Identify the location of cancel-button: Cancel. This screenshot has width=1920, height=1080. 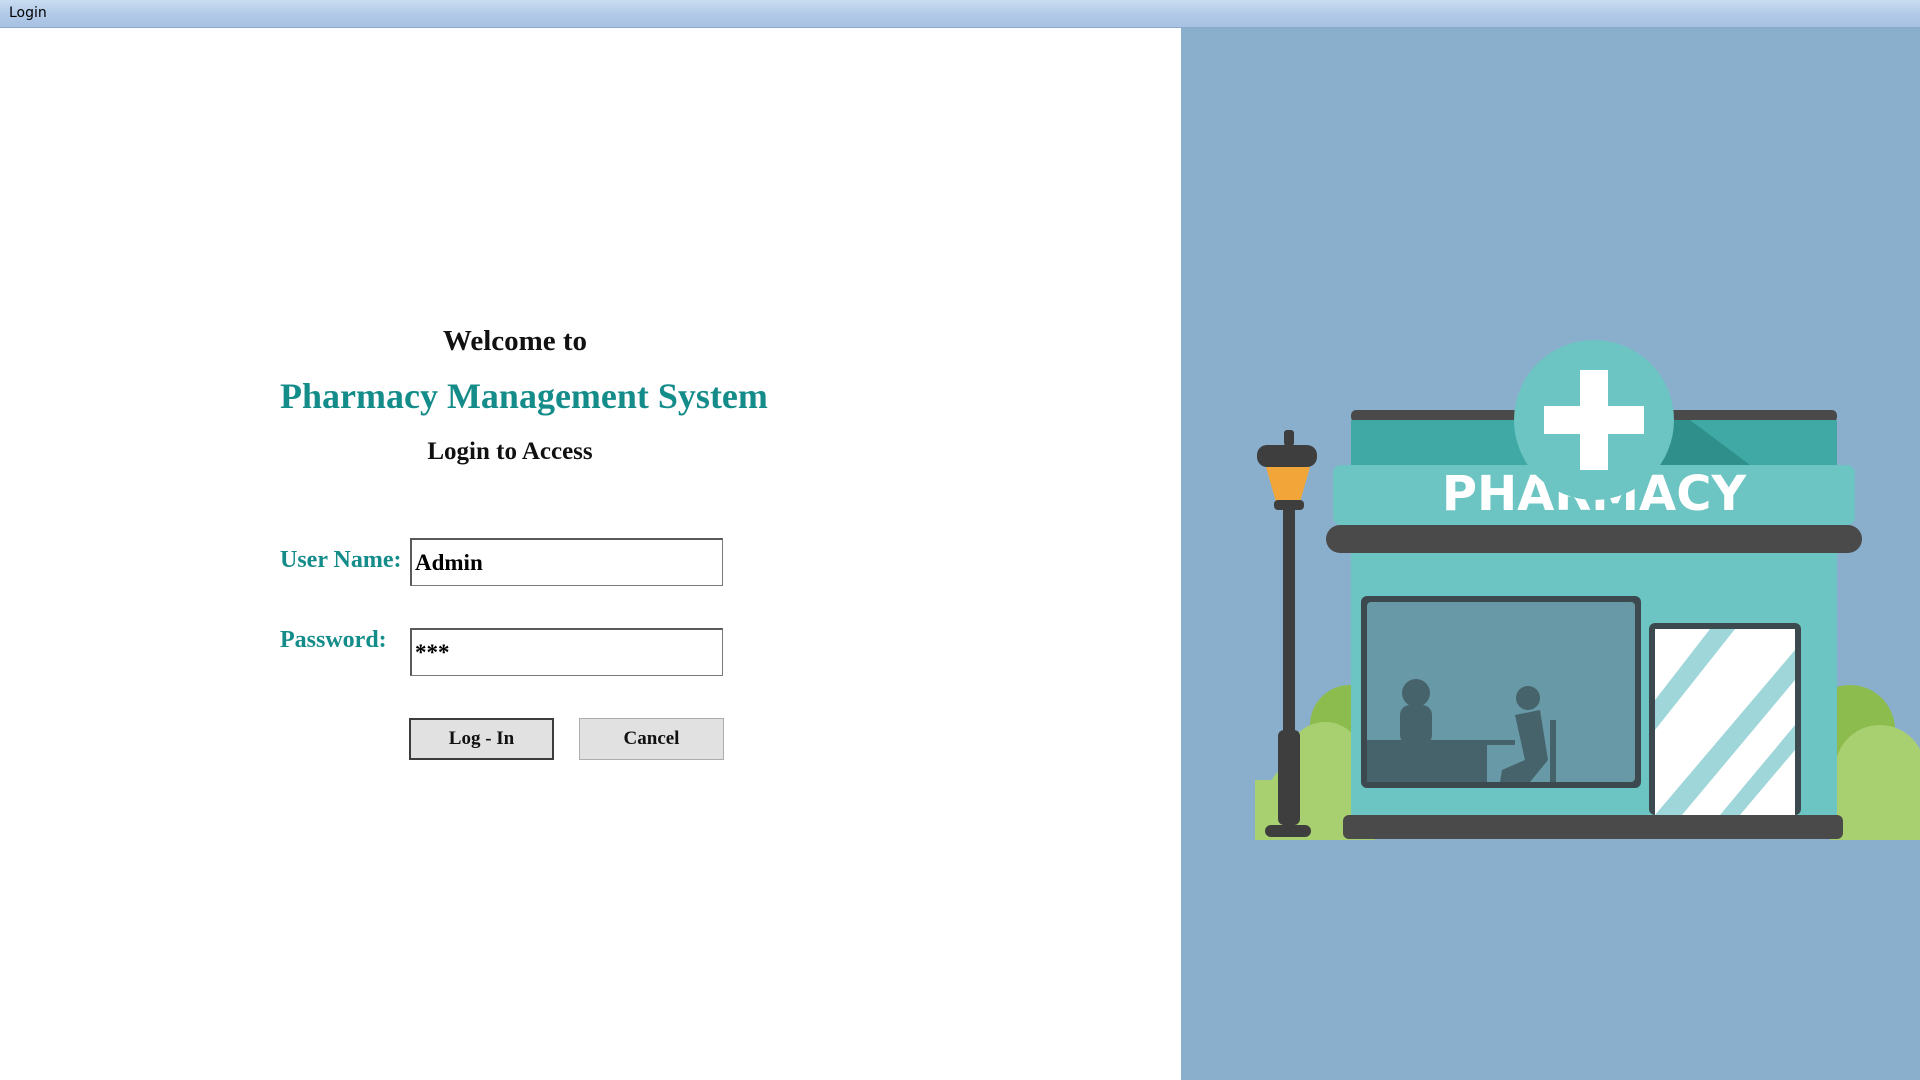
(651, 739).